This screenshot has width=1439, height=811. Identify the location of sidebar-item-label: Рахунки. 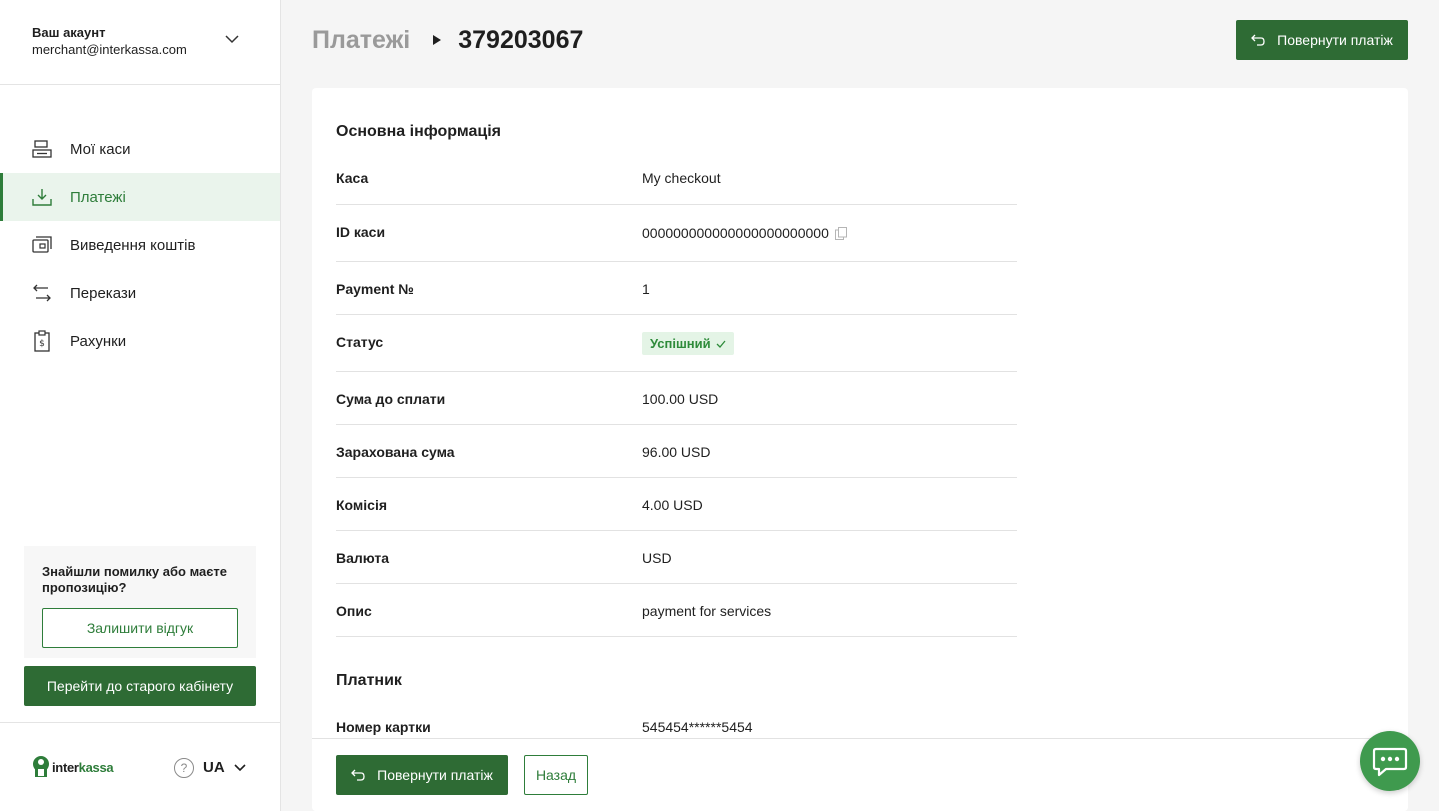
(98, 341).